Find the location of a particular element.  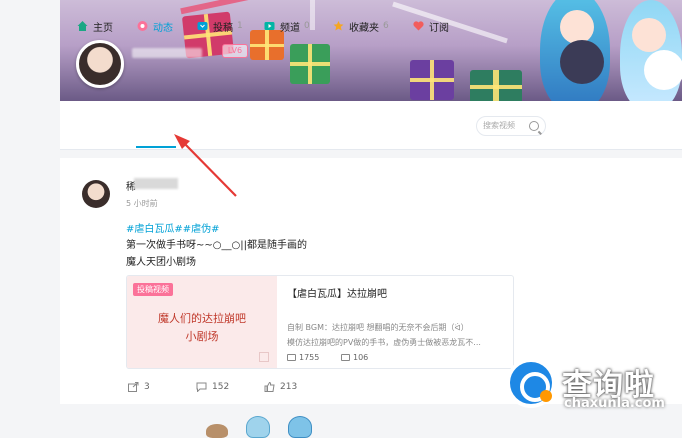

tab-label: 投稿 is located at coordinates (223, 28).